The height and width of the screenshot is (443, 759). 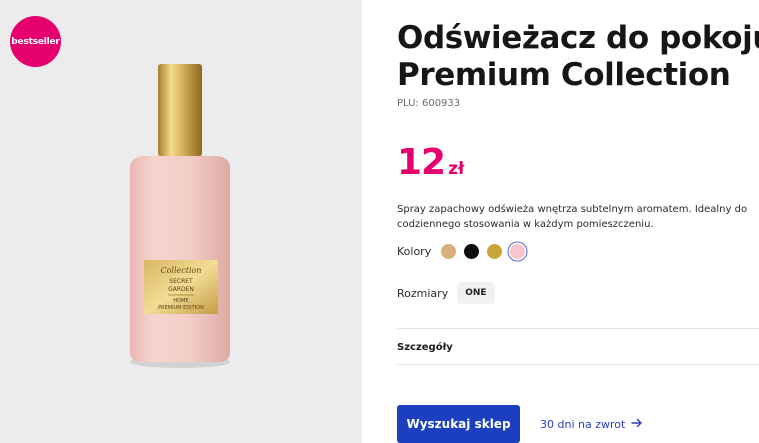 I want to click on arrow-right-icon, so click(x=637, y=424).